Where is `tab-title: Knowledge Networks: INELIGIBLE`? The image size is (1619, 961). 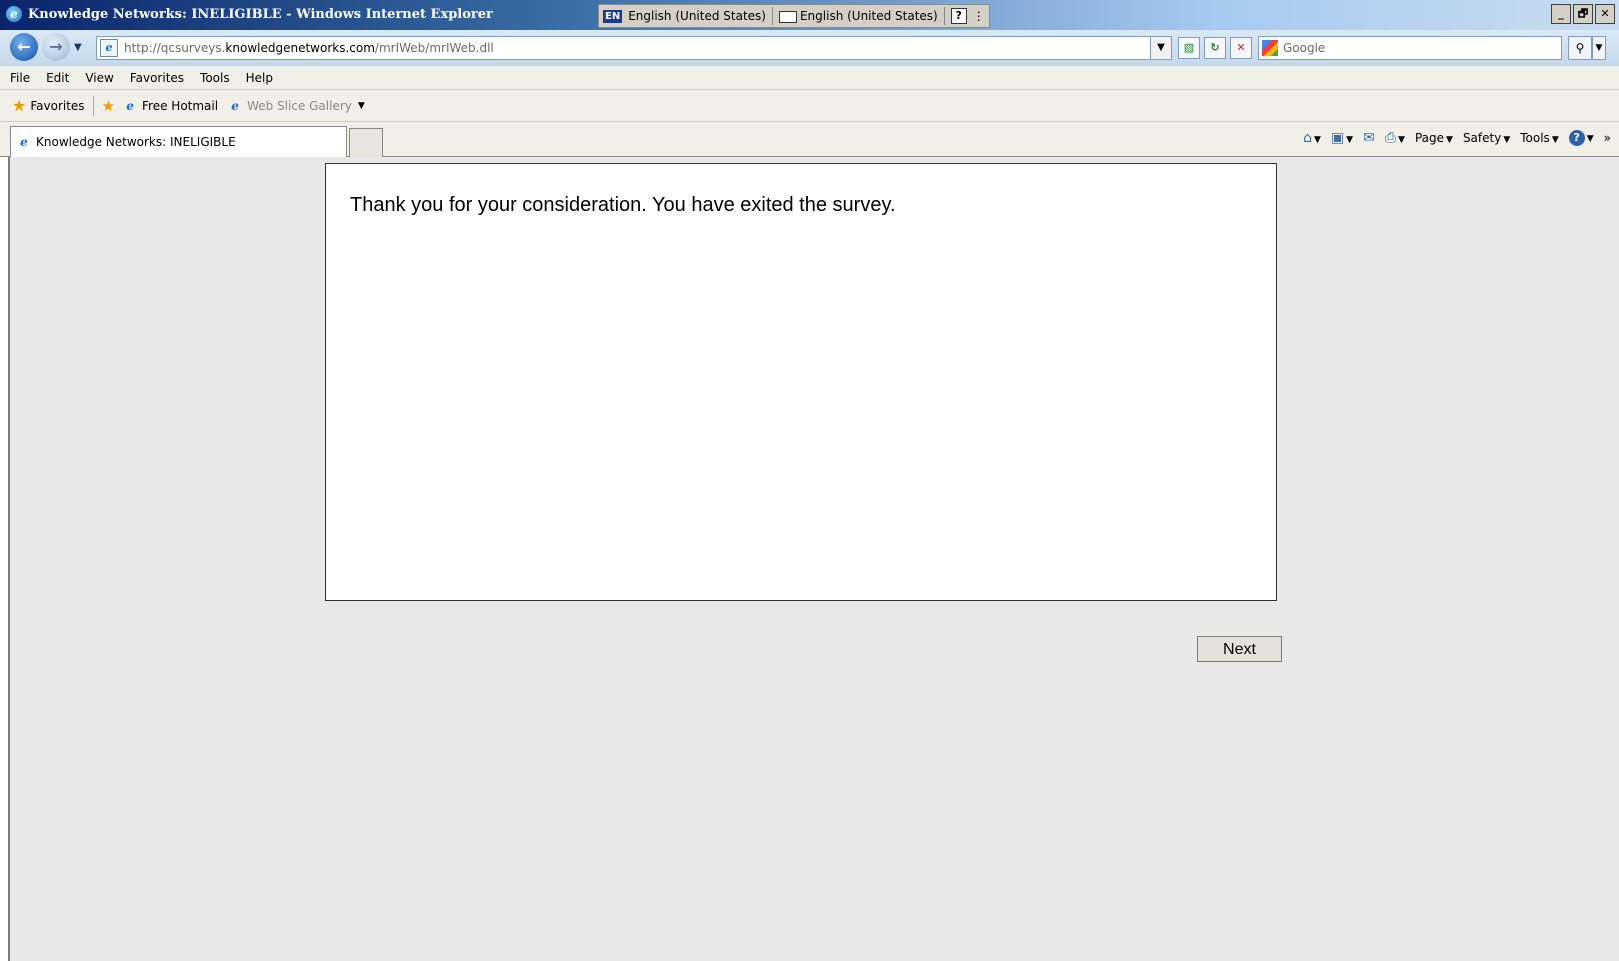 tab-title: Knowledge Networks: INELIGIBLE is located at coordinates (136, 142).